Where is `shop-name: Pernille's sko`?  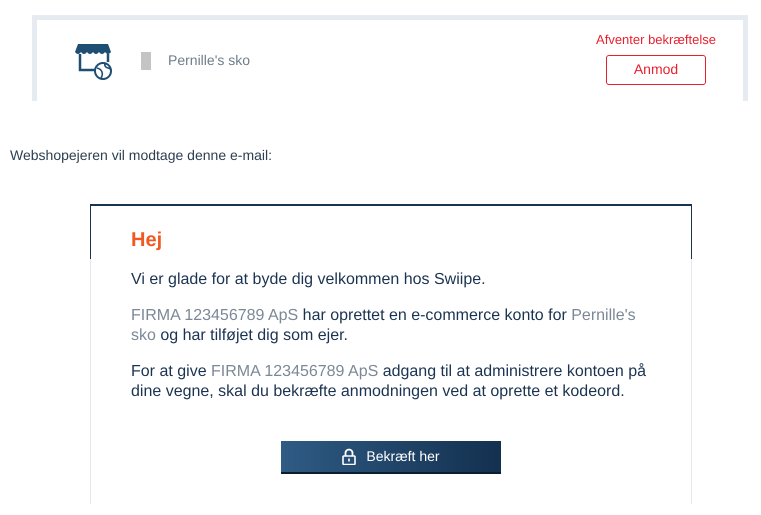
shop-name: Pernille's sko is located at coordinates (209, 60).